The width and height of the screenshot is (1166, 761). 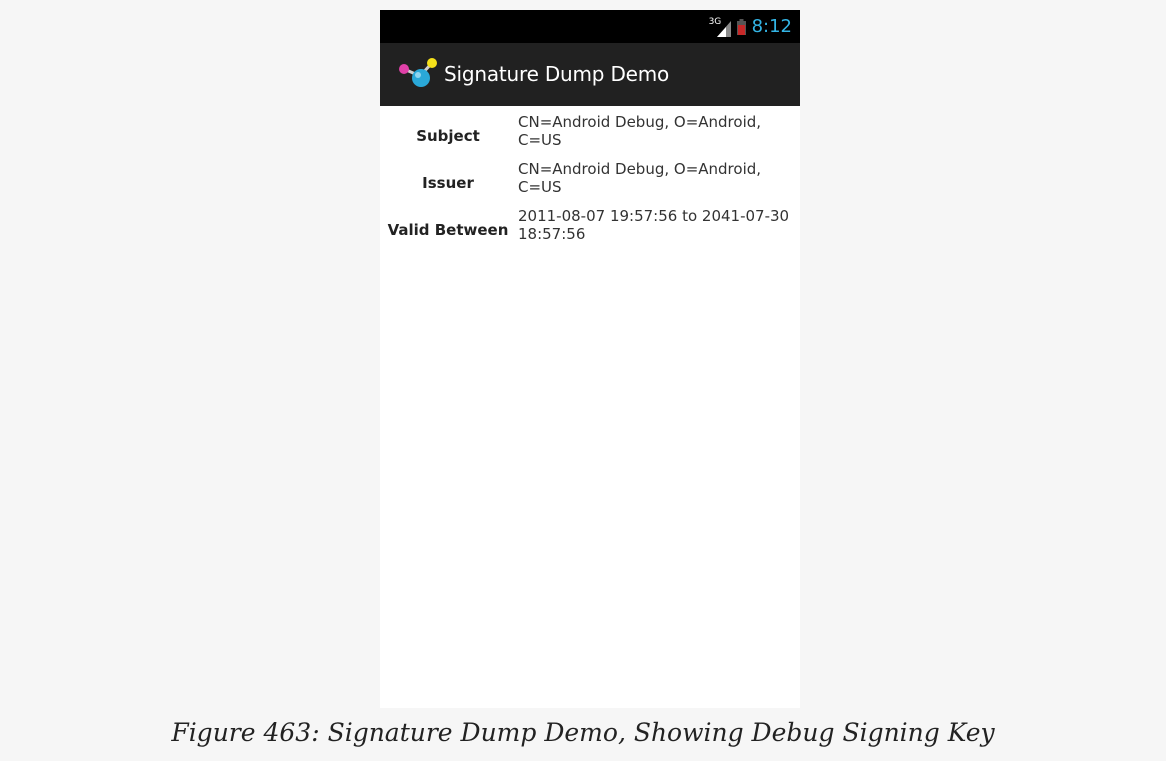 I want to click on status-clock: 8:12, so click(x=771, y=26).